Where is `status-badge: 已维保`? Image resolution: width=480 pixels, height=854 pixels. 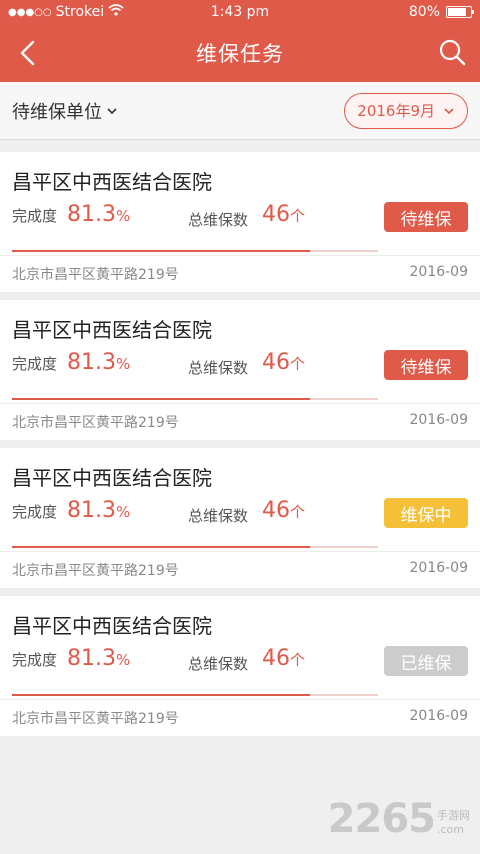 status-badge: 已维保 is located at coordinates (426, 661).